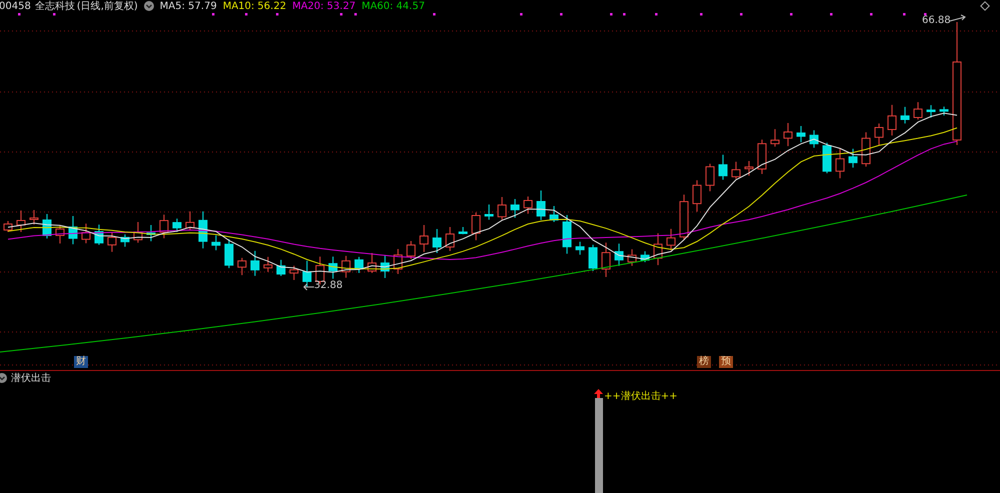 The width and height of the screenshot is (1000, 493). Describe the element at coordinates (726, 362) in the screenshot. I see `event-badge: 预` at that location.